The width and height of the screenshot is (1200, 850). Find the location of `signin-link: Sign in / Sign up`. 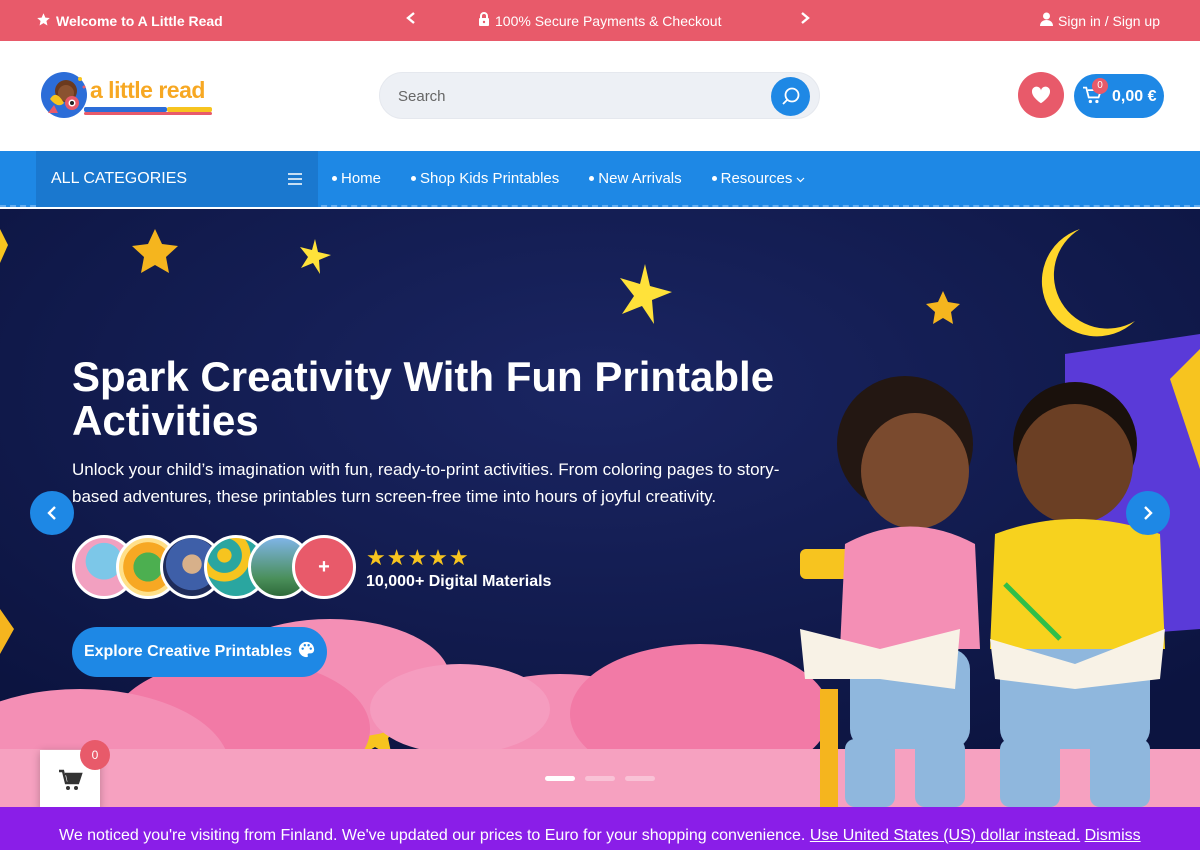

signin-link: Sign in / Sign up is located at coordinates (1100, 20).